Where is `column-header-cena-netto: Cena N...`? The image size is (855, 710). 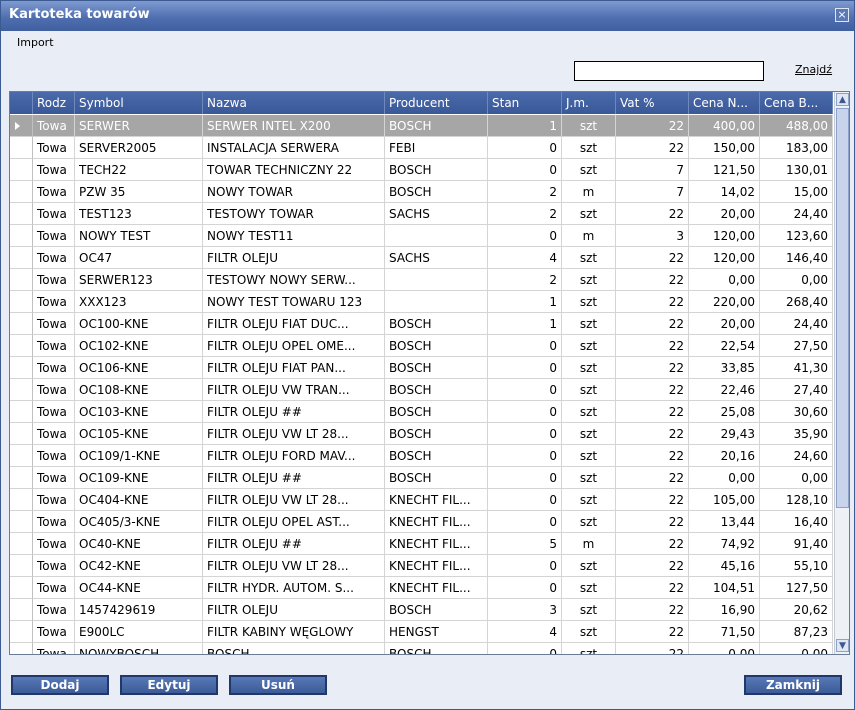 column-header-cena-netto: Cena N... is located at coordinates (724, 103).